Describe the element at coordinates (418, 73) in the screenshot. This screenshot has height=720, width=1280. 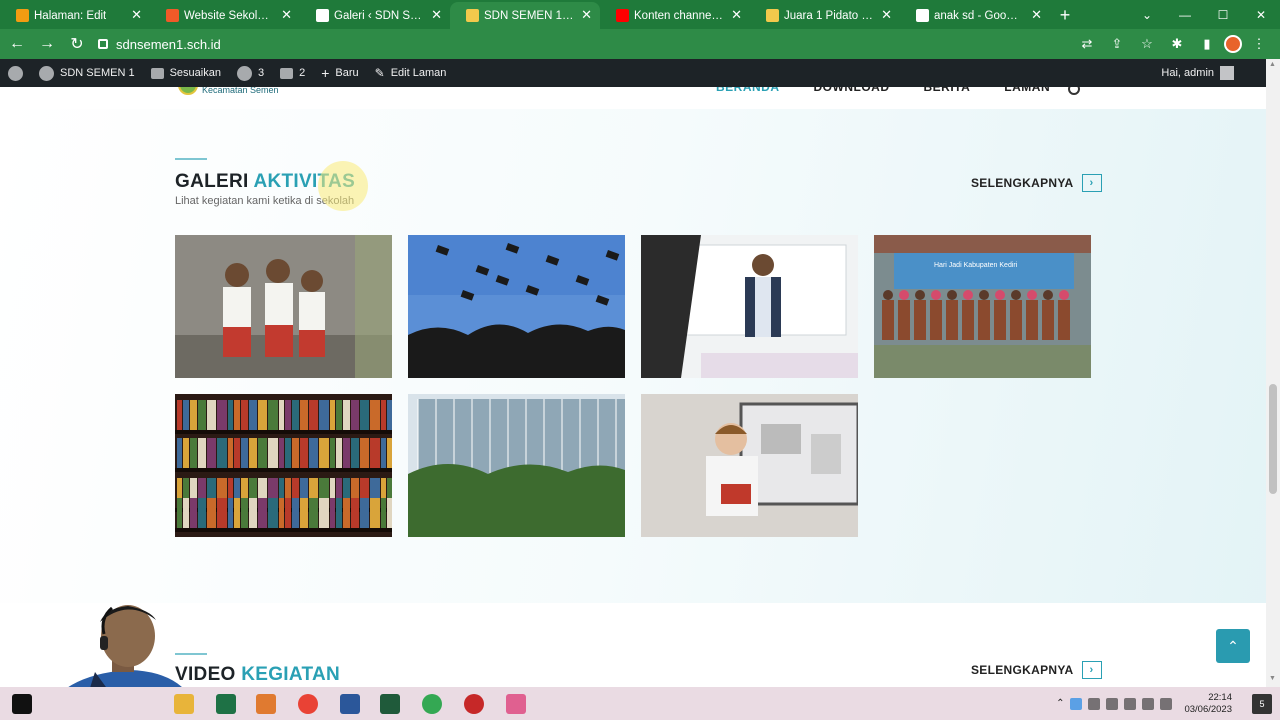
I see `edit-page-label: Edit Laman` at that location.